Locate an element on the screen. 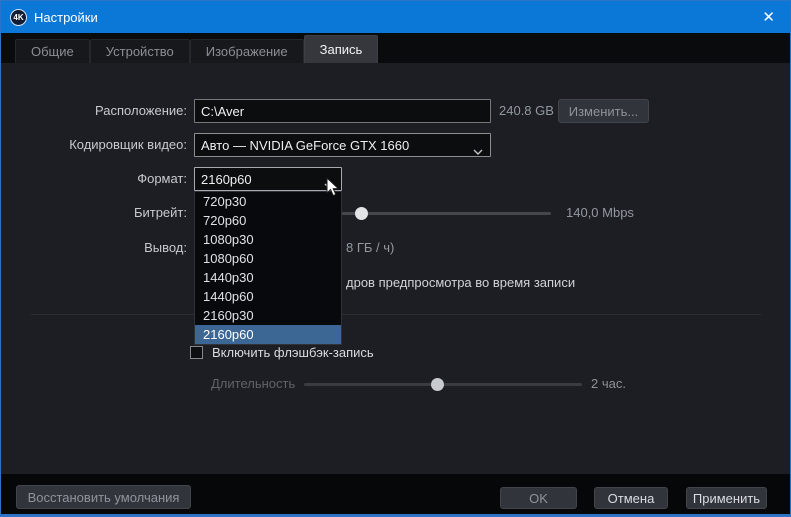 The image size is (791, 517). free-space-text: 240.8 GB is located at coordinates (526, 110).